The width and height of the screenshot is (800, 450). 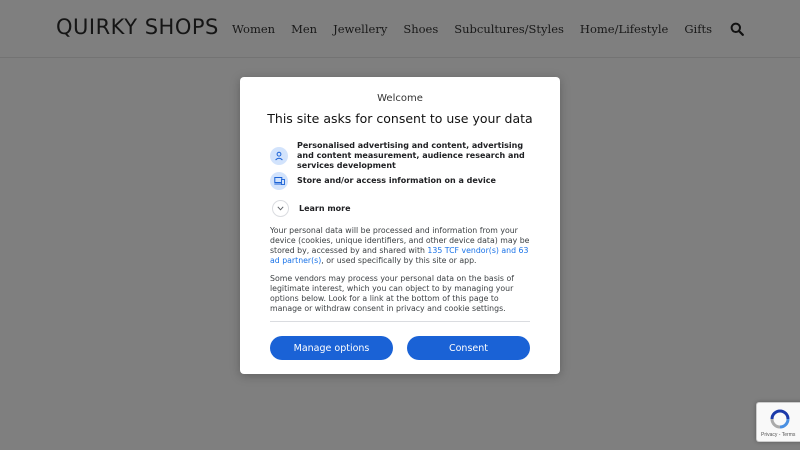 What do you see at coordinates (400, 321) in the screenshot?
I see `divider` at bounding box center [400, 321].